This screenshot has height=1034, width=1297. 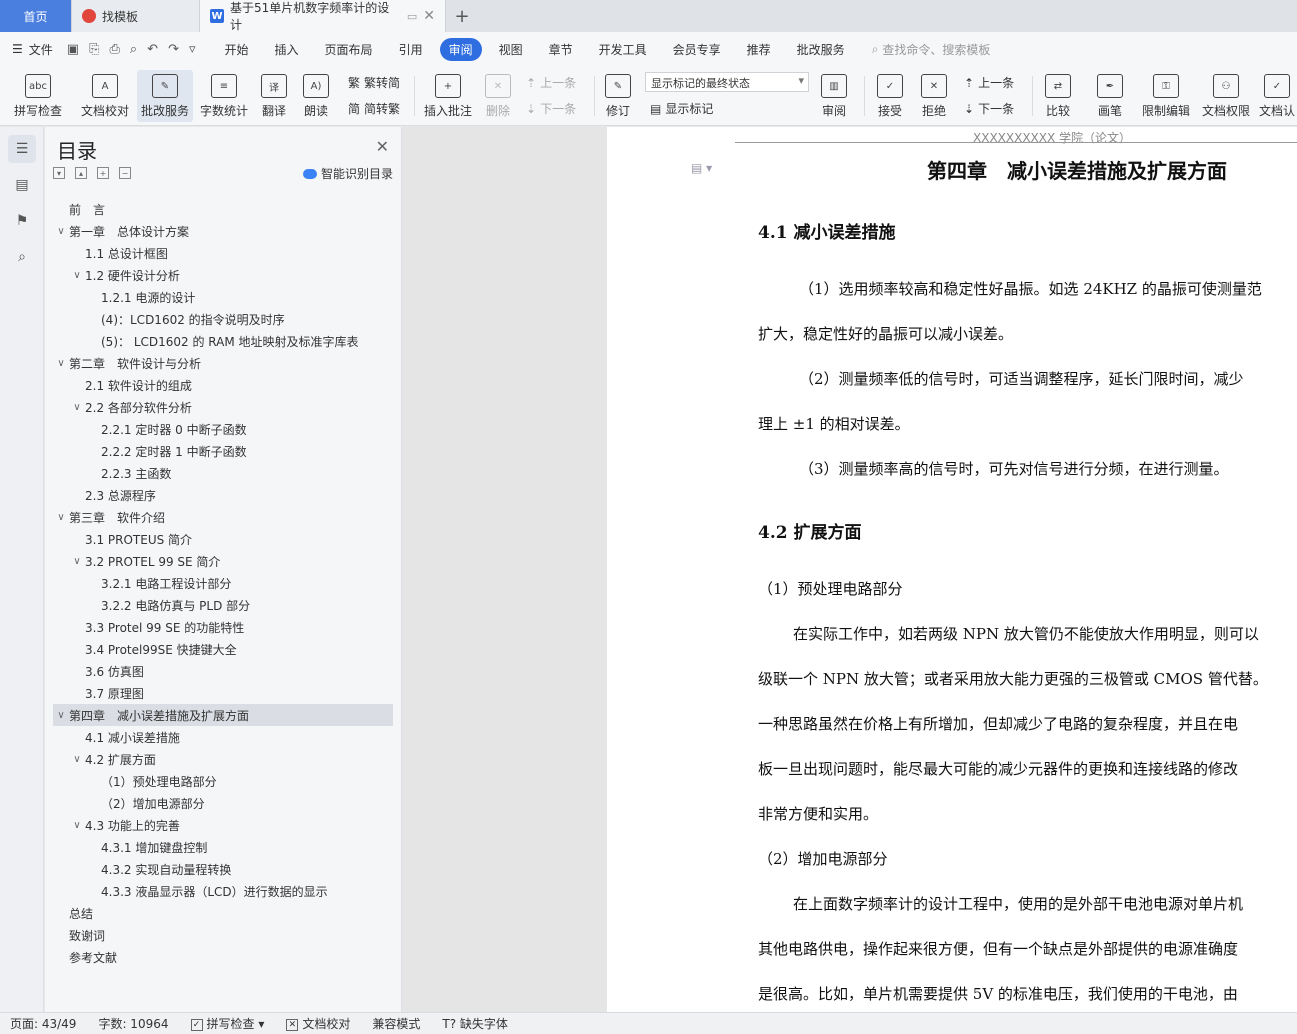 I want to click on toc-item: 4.1 减小误差措施, so click(x=223, y=737).